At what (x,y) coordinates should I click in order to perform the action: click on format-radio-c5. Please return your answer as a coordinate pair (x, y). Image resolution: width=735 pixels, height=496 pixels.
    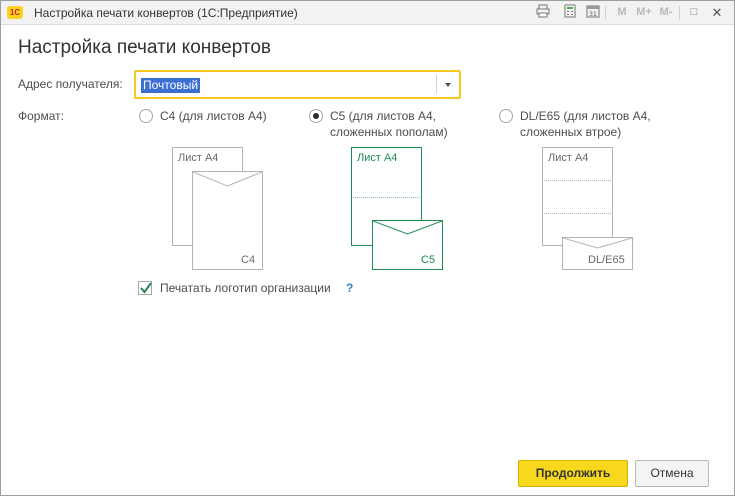
    Looking at the image, I should click on (316, 116).